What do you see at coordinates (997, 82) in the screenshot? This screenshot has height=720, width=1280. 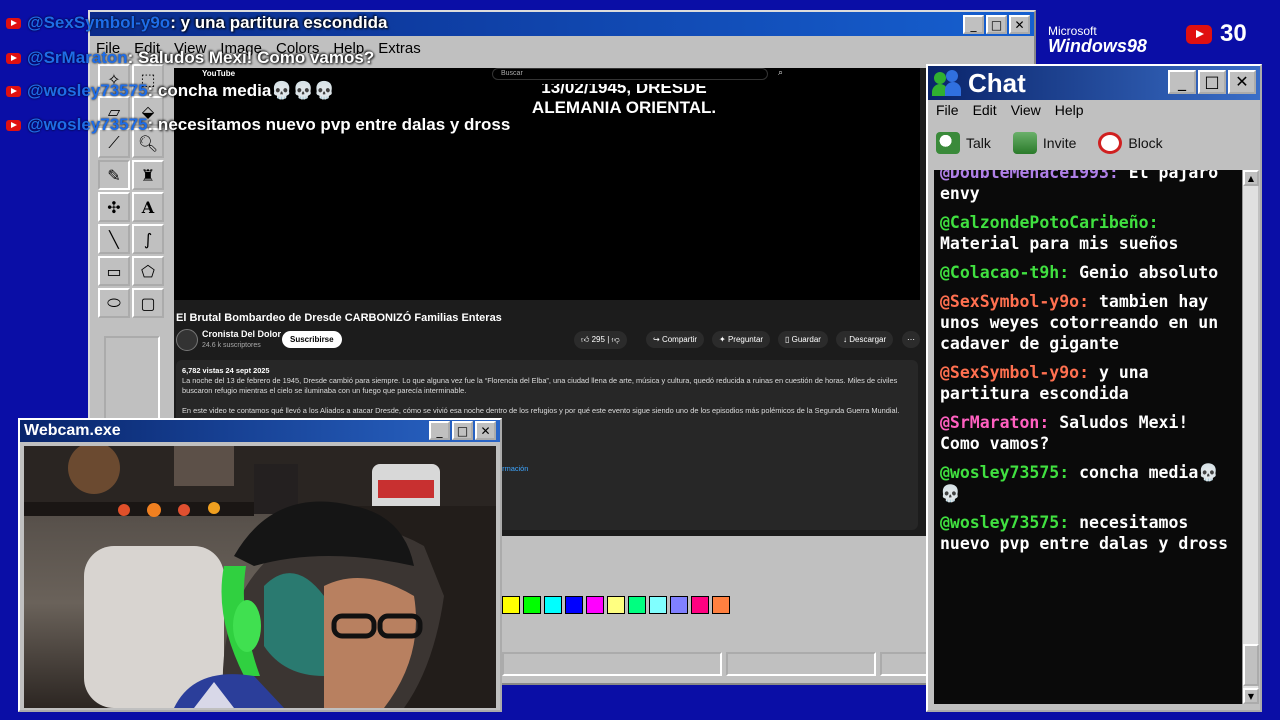 I see `chat-title: Chat` at bounding box center [997, 82].